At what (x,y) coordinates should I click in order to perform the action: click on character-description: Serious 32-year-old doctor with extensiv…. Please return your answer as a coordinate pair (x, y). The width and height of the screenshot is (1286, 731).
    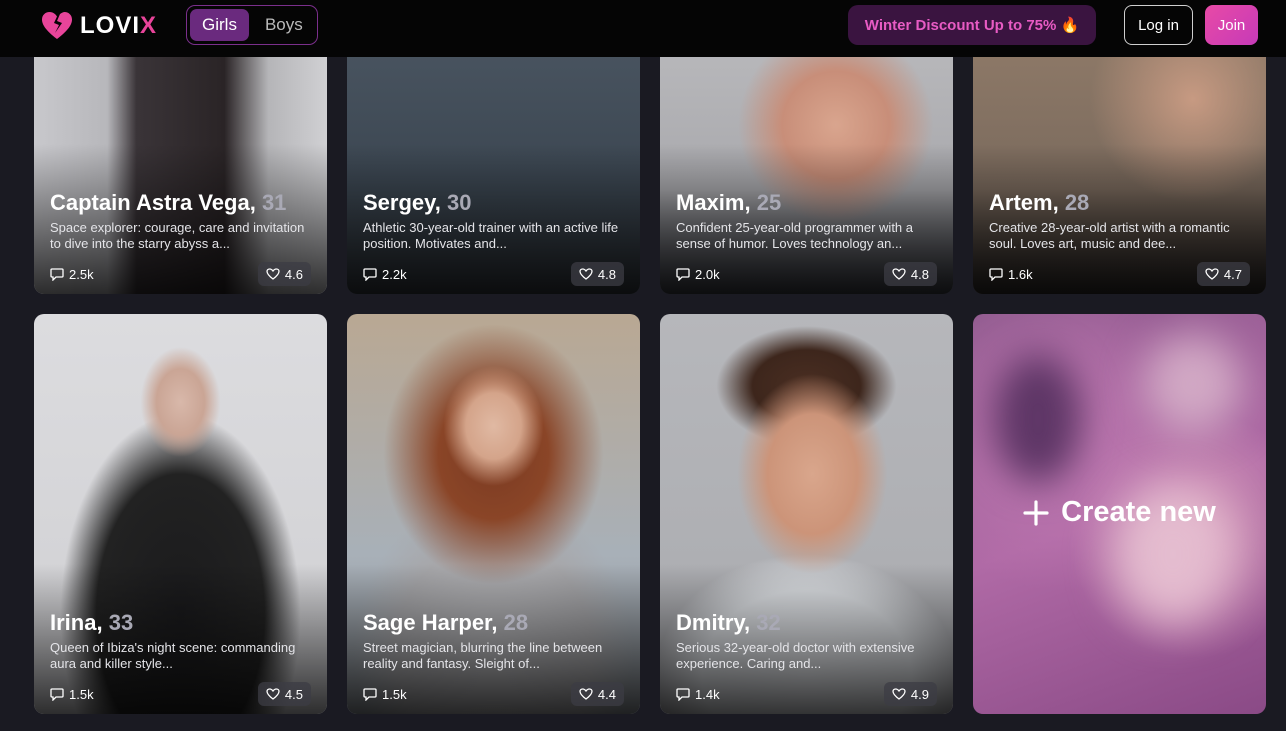
    Looking at the image, I should click on (795, 655).